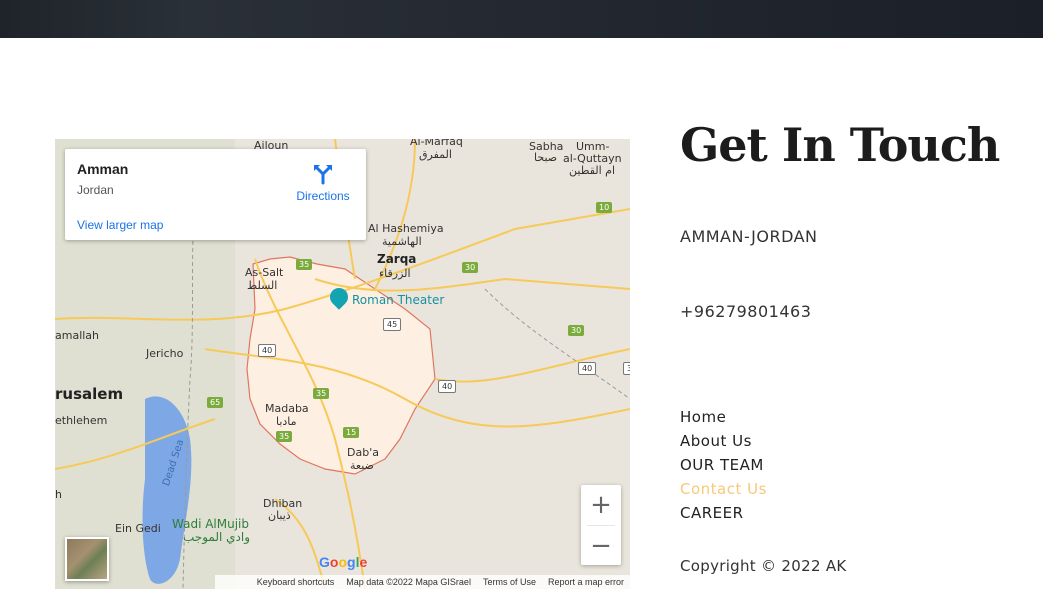  I want to click on top-banner, so click(521, 19).